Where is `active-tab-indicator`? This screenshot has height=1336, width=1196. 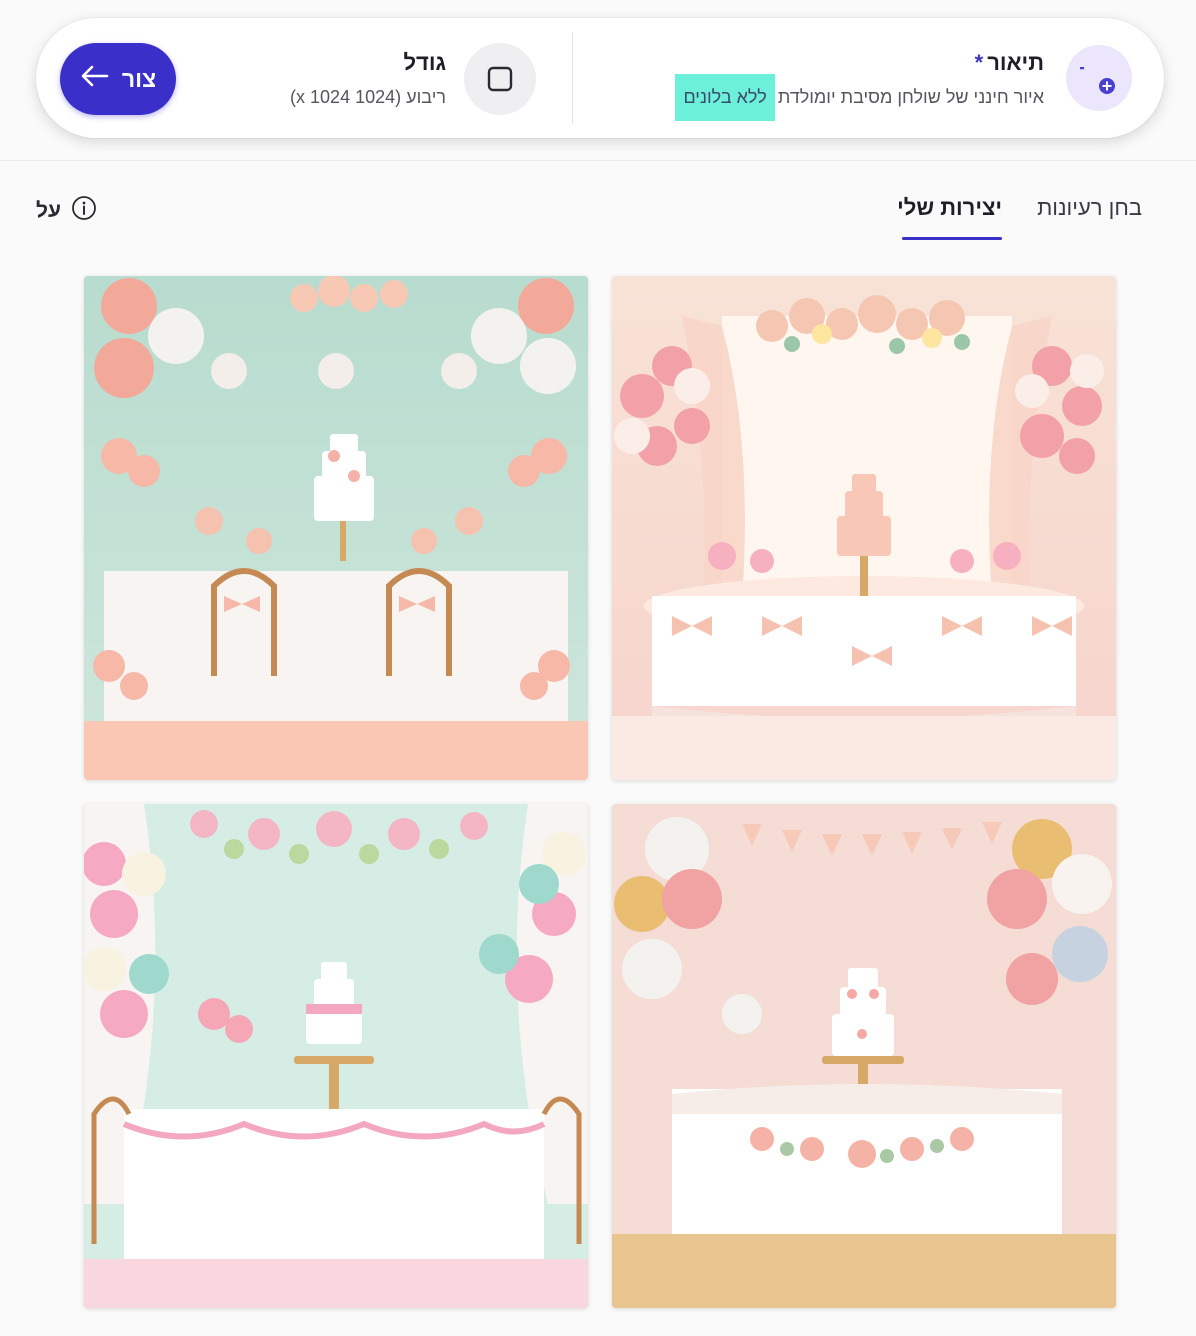 active-tab-indicator is located at coordinates (952, 238).